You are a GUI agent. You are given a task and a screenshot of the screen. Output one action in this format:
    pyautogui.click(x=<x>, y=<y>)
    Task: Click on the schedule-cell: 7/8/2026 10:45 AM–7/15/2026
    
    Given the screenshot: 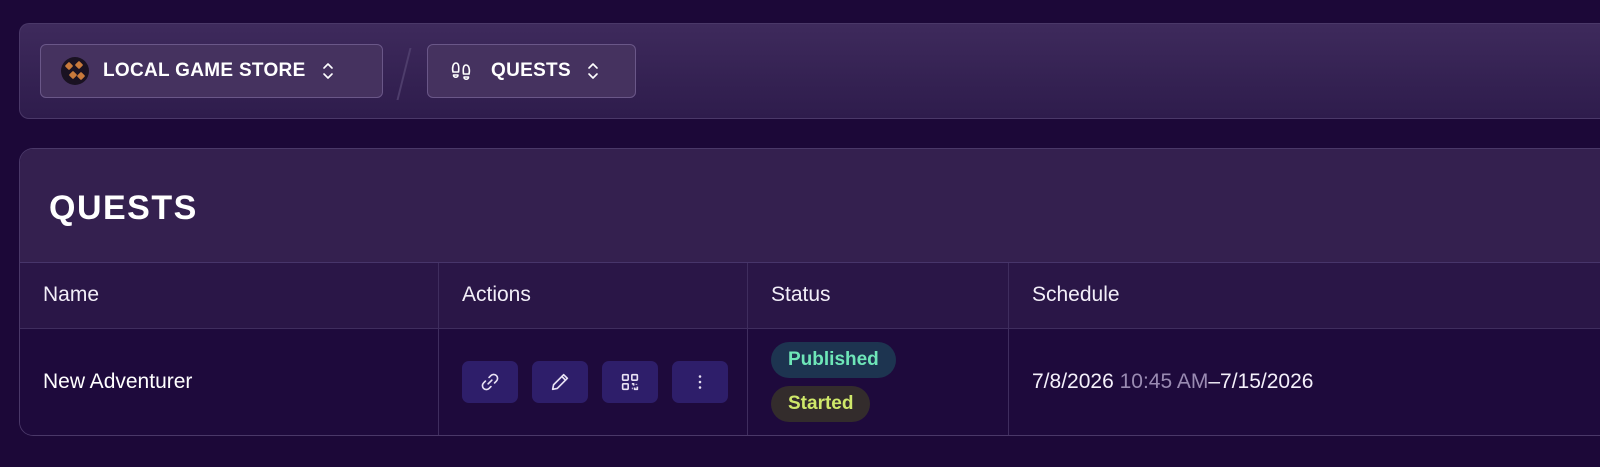 What is the action you would take?
    pyautogui.click(x=1304, y=381)
    